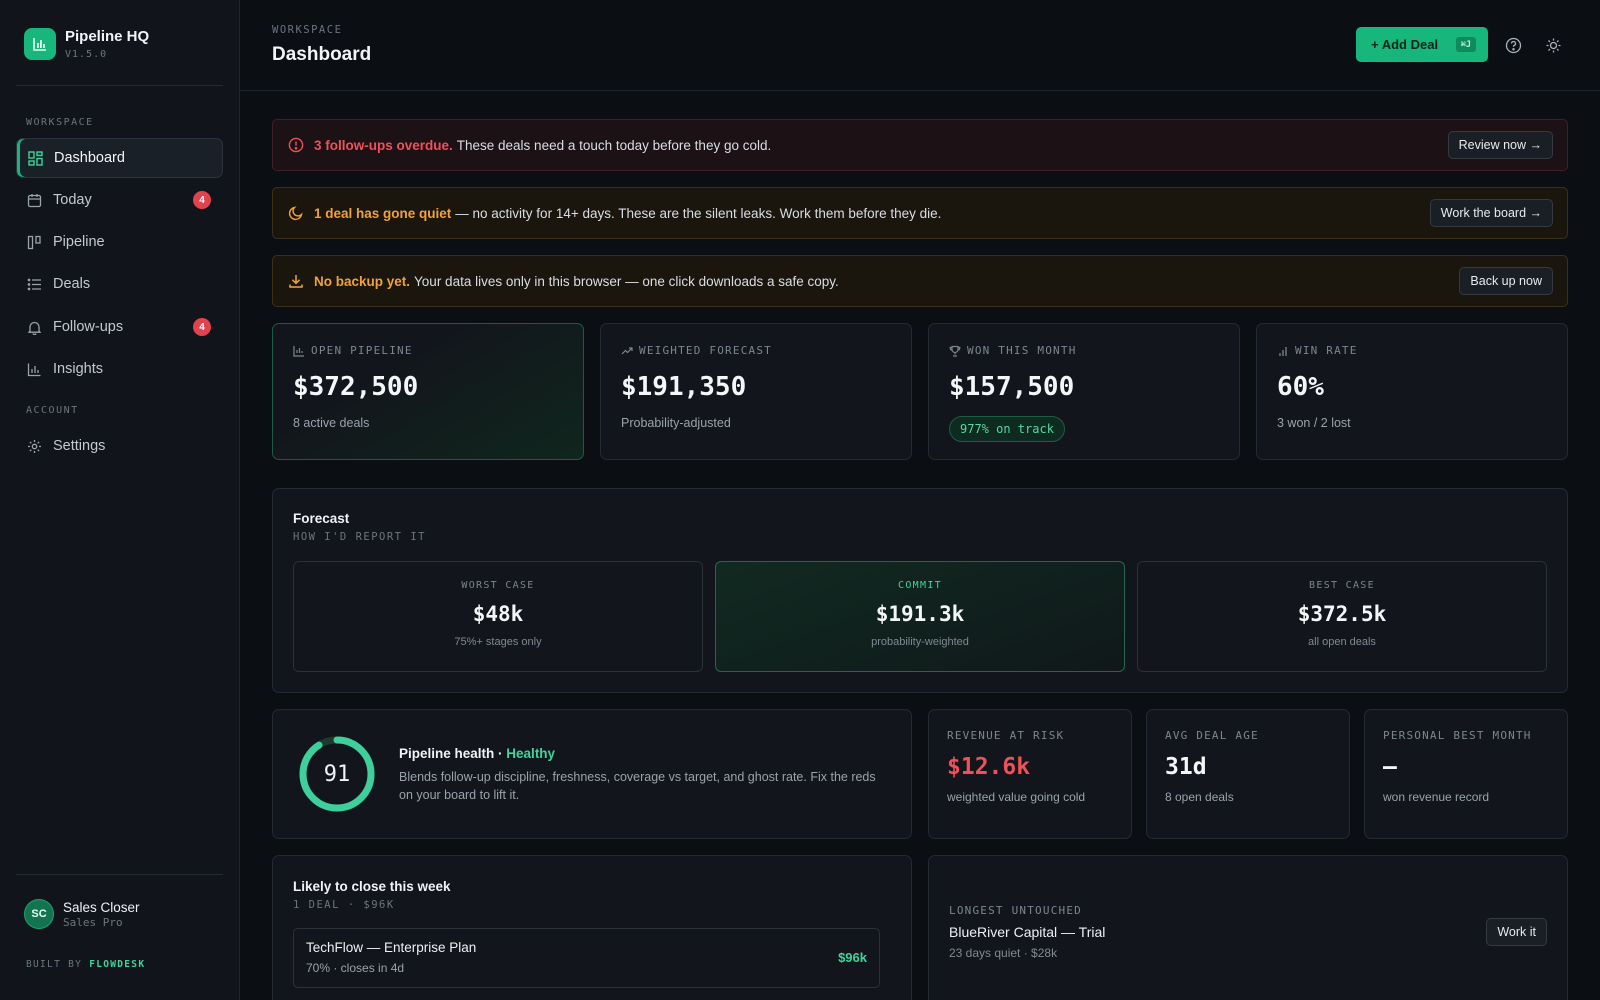 Image resolution: width=1600 pixels, height=1000 pixels. What do you see at coordinates (362, 350) in the screenshot?
I see `stat-label-text: OPEN PIPELINE` at bounding box center [362, 350].